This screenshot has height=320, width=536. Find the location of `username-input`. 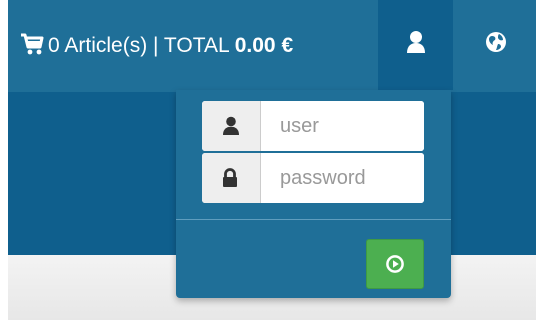

username-input is located at coordinates (342, 126).